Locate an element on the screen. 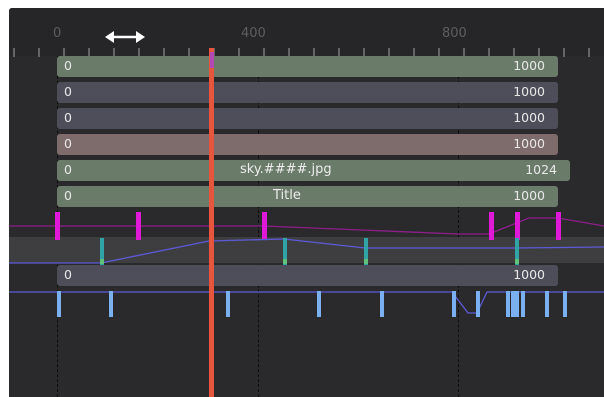 This screenshot has width=604, height=397. animation-curve-purple is located at coordinates (306, 226).